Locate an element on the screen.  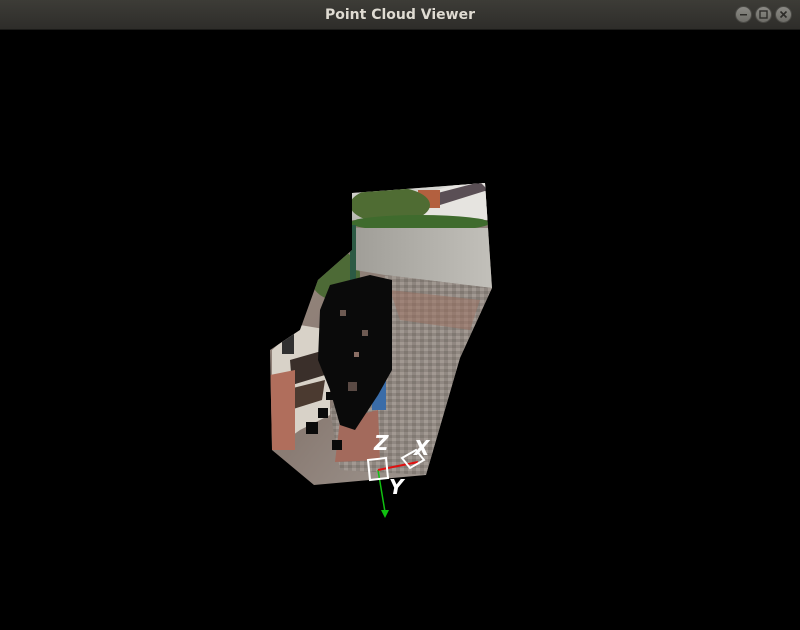
maximize-button is located at coordinates (763, 14).